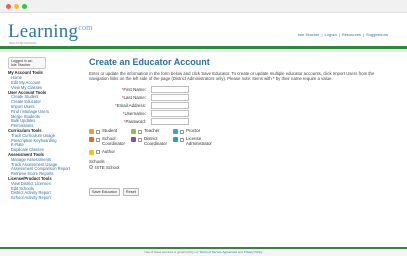 Image resolution: width=407 pixels, height=256 pixels. What do you see at coordinates (155, 141) in the screenshot?
I see `district-coordinator-role-label: District Coordinator` at bounding box center [155, 141].